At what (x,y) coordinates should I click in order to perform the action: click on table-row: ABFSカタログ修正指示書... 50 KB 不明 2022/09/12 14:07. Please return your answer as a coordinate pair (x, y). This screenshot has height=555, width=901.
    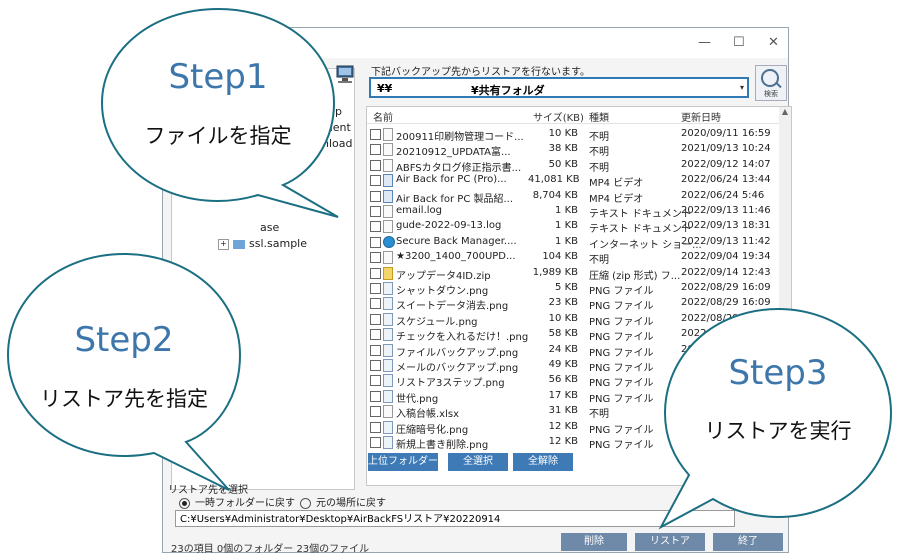
    Looking at the image, I should click on (572, 166).